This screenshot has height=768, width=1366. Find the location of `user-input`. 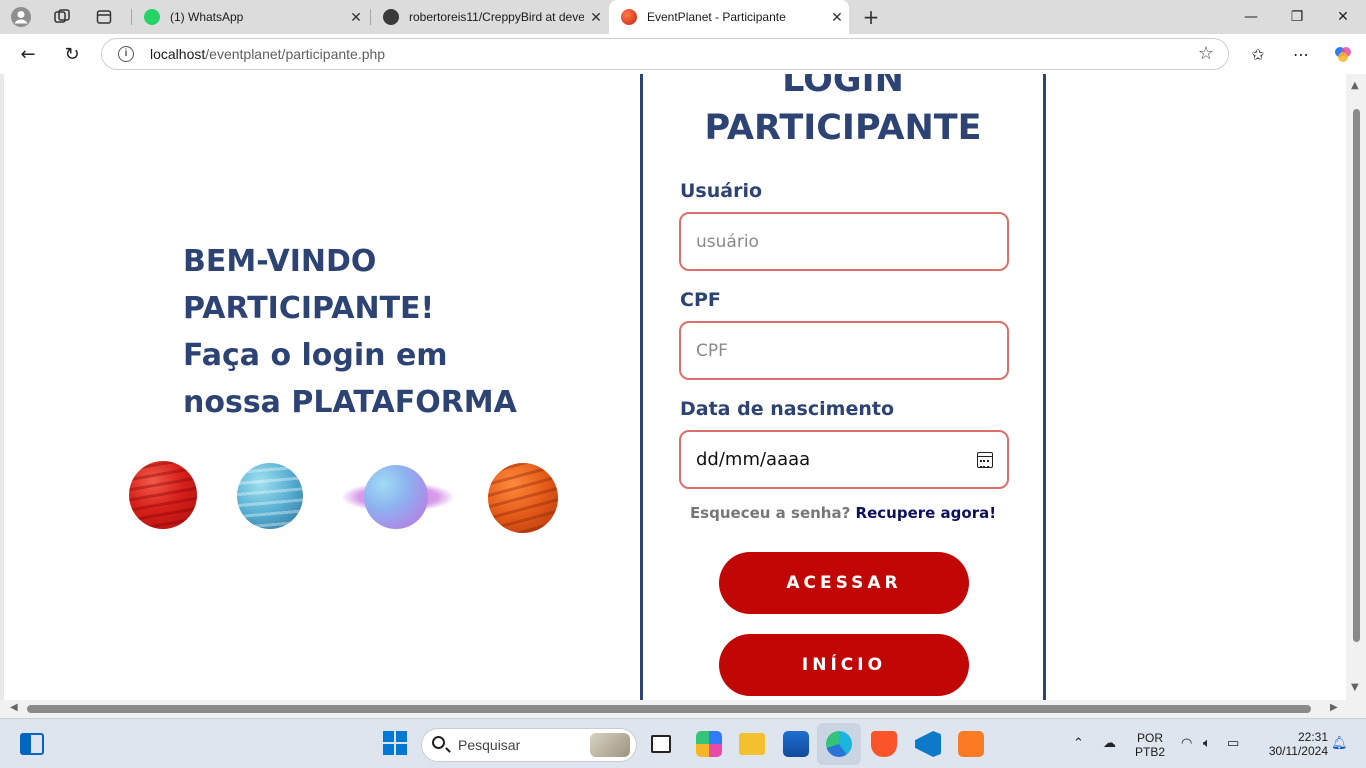

user-input is located at coordinates (844, 241).